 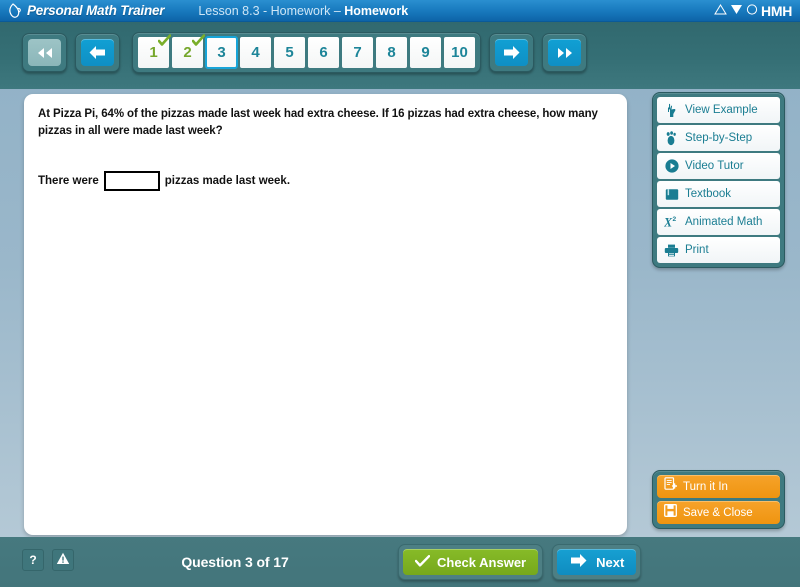 I want to click on lesson-prefix: Lesson 8.3 - Homework –, so click(x=271, y=10).